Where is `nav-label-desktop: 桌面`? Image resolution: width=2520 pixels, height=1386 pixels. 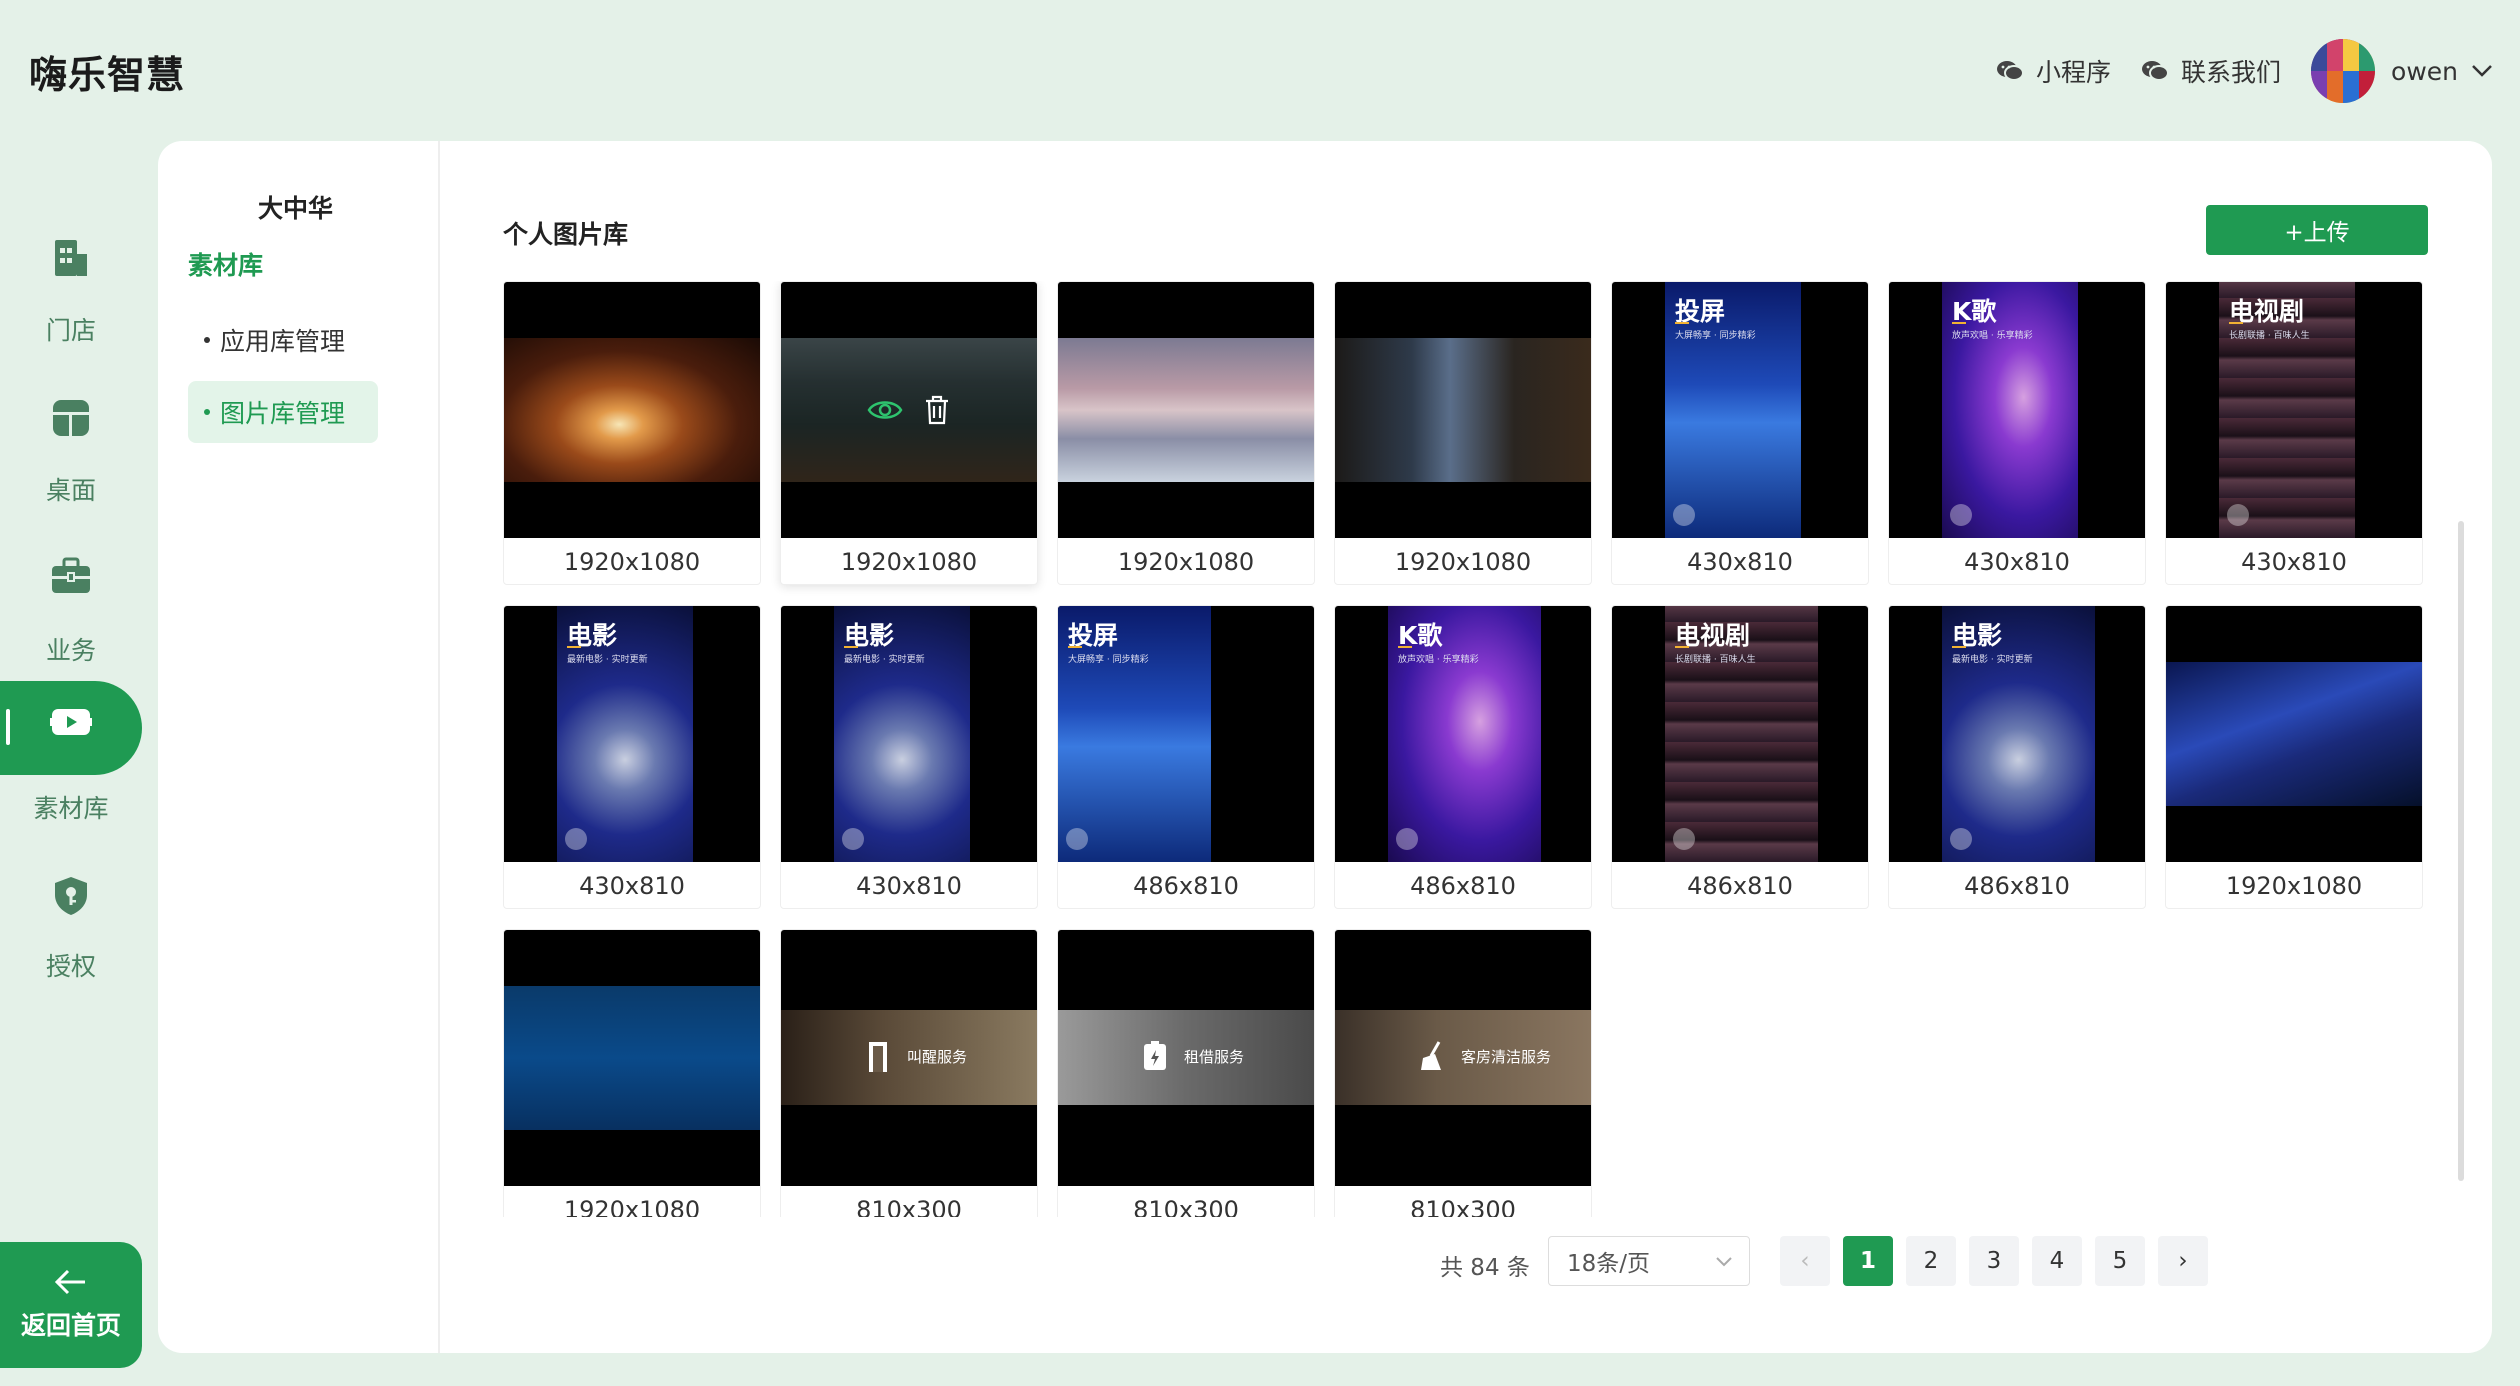
nav-label-desktop: 桌面 is located at coordinates (71, 489).